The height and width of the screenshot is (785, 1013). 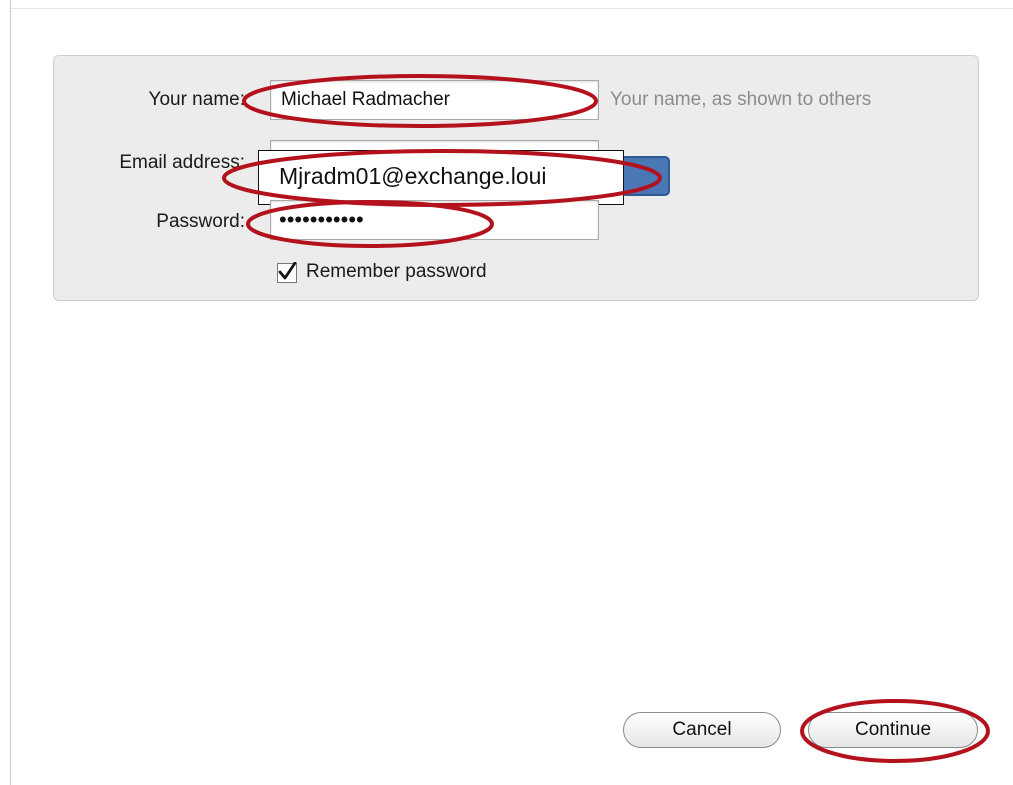 I want to click on name-field: Michael Radmacher, so click(x=434, y=100).